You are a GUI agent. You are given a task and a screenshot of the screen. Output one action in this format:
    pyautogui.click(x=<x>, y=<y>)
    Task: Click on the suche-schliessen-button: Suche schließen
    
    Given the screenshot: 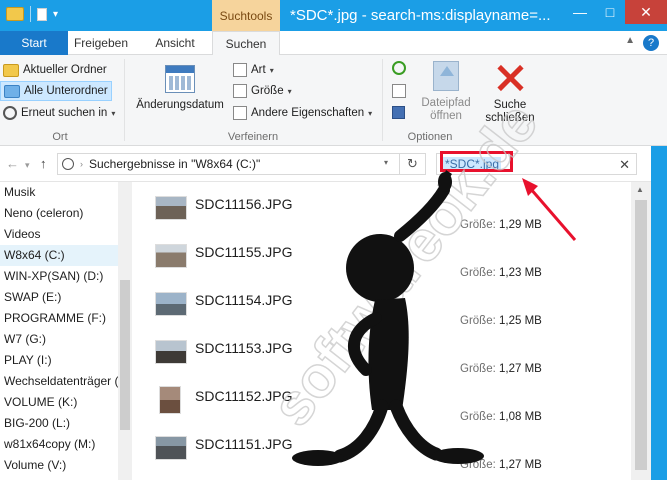 What is the action you would take?
    pyautogui.click(x=510, y=92)
    